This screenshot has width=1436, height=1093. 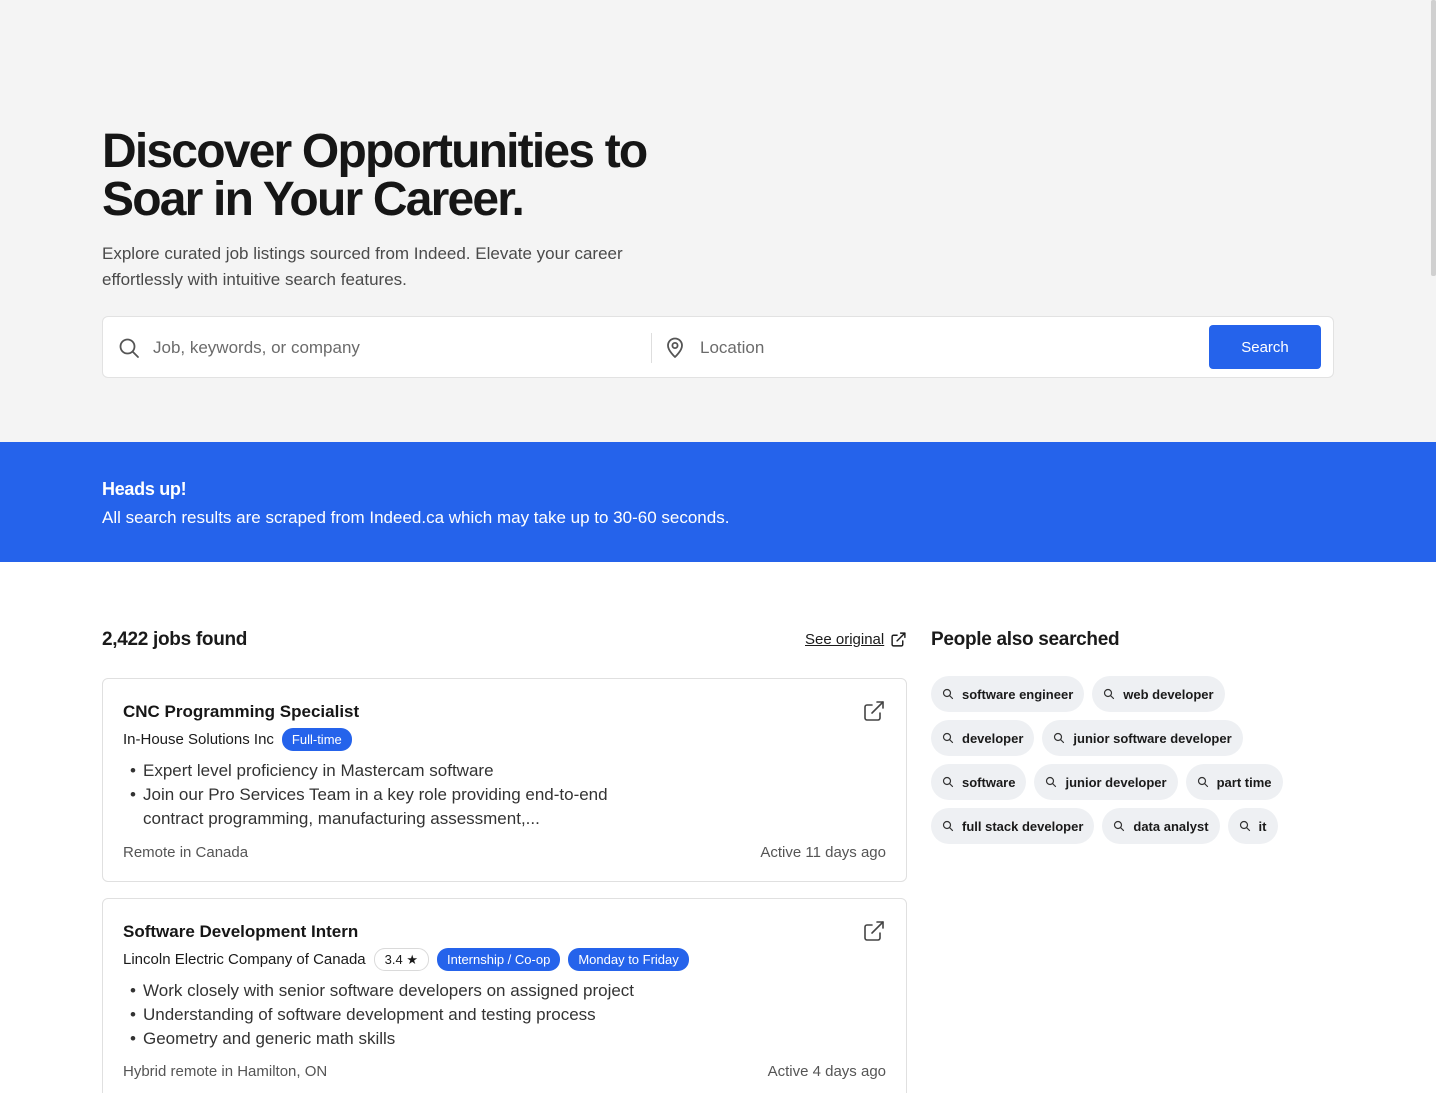 I want to click on company-name: Lincoln Electric Company of Canada, so click(x=244, y=959).